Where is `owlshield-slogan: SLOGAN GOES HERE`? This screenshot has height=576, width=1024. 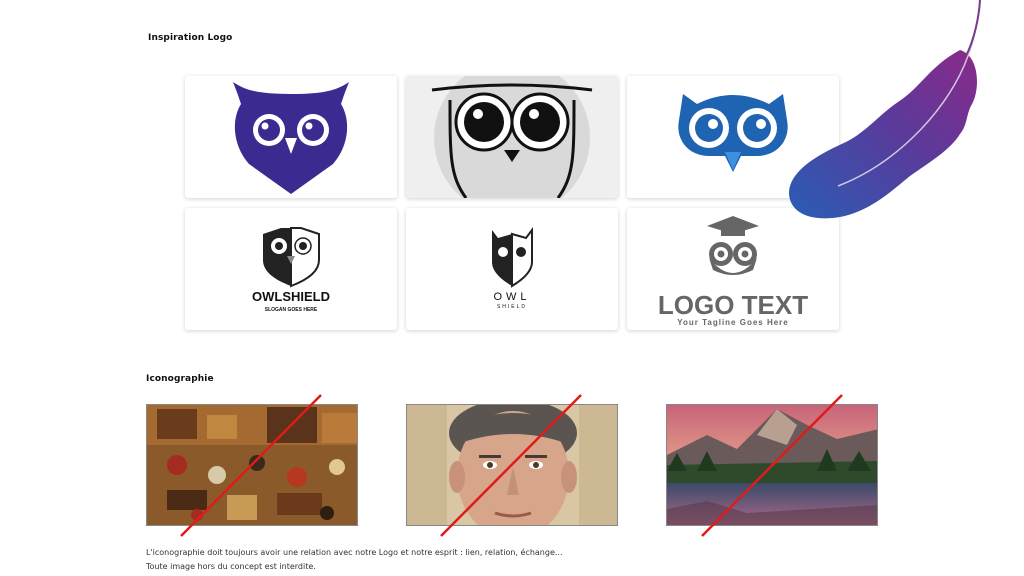 owlshield-slogan: SLOGAN GOES HERE is located at coordinates (291, 310).